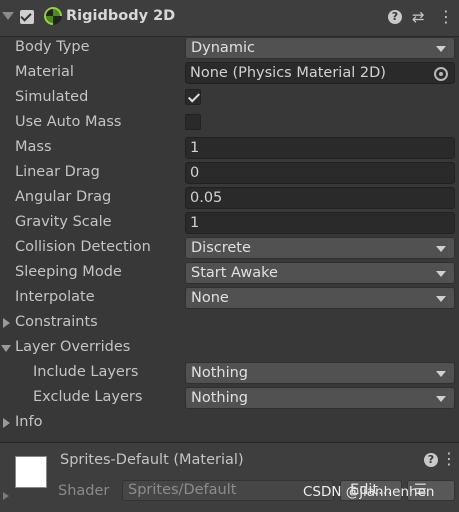 The image size is (459, 512). I want to click on include-layers-dropdown: Nothing, so click(320, 373).